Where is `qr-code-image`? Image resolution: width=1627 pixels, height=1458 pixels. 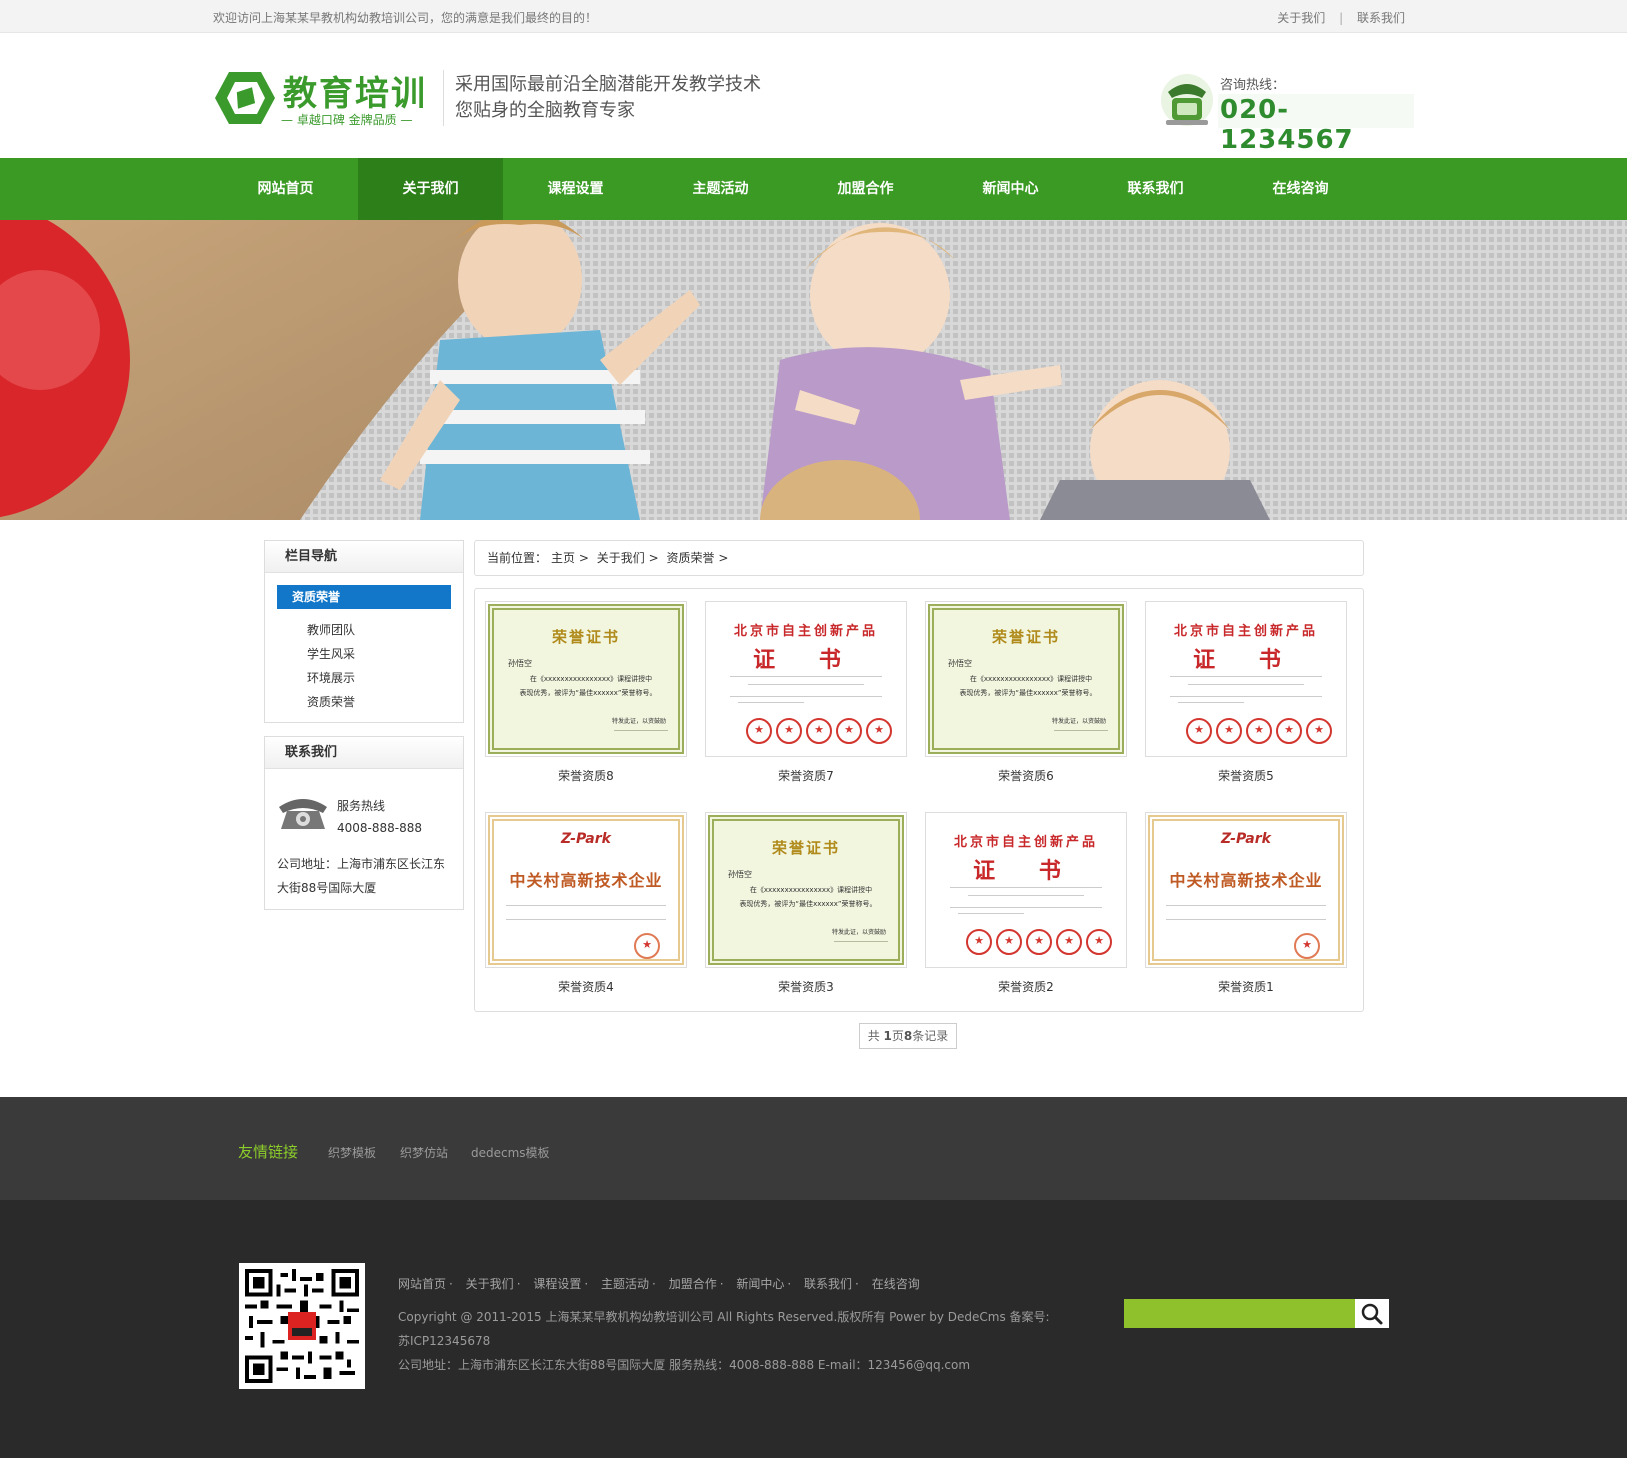 qr-code-image is located at coordinates (302, 1326).